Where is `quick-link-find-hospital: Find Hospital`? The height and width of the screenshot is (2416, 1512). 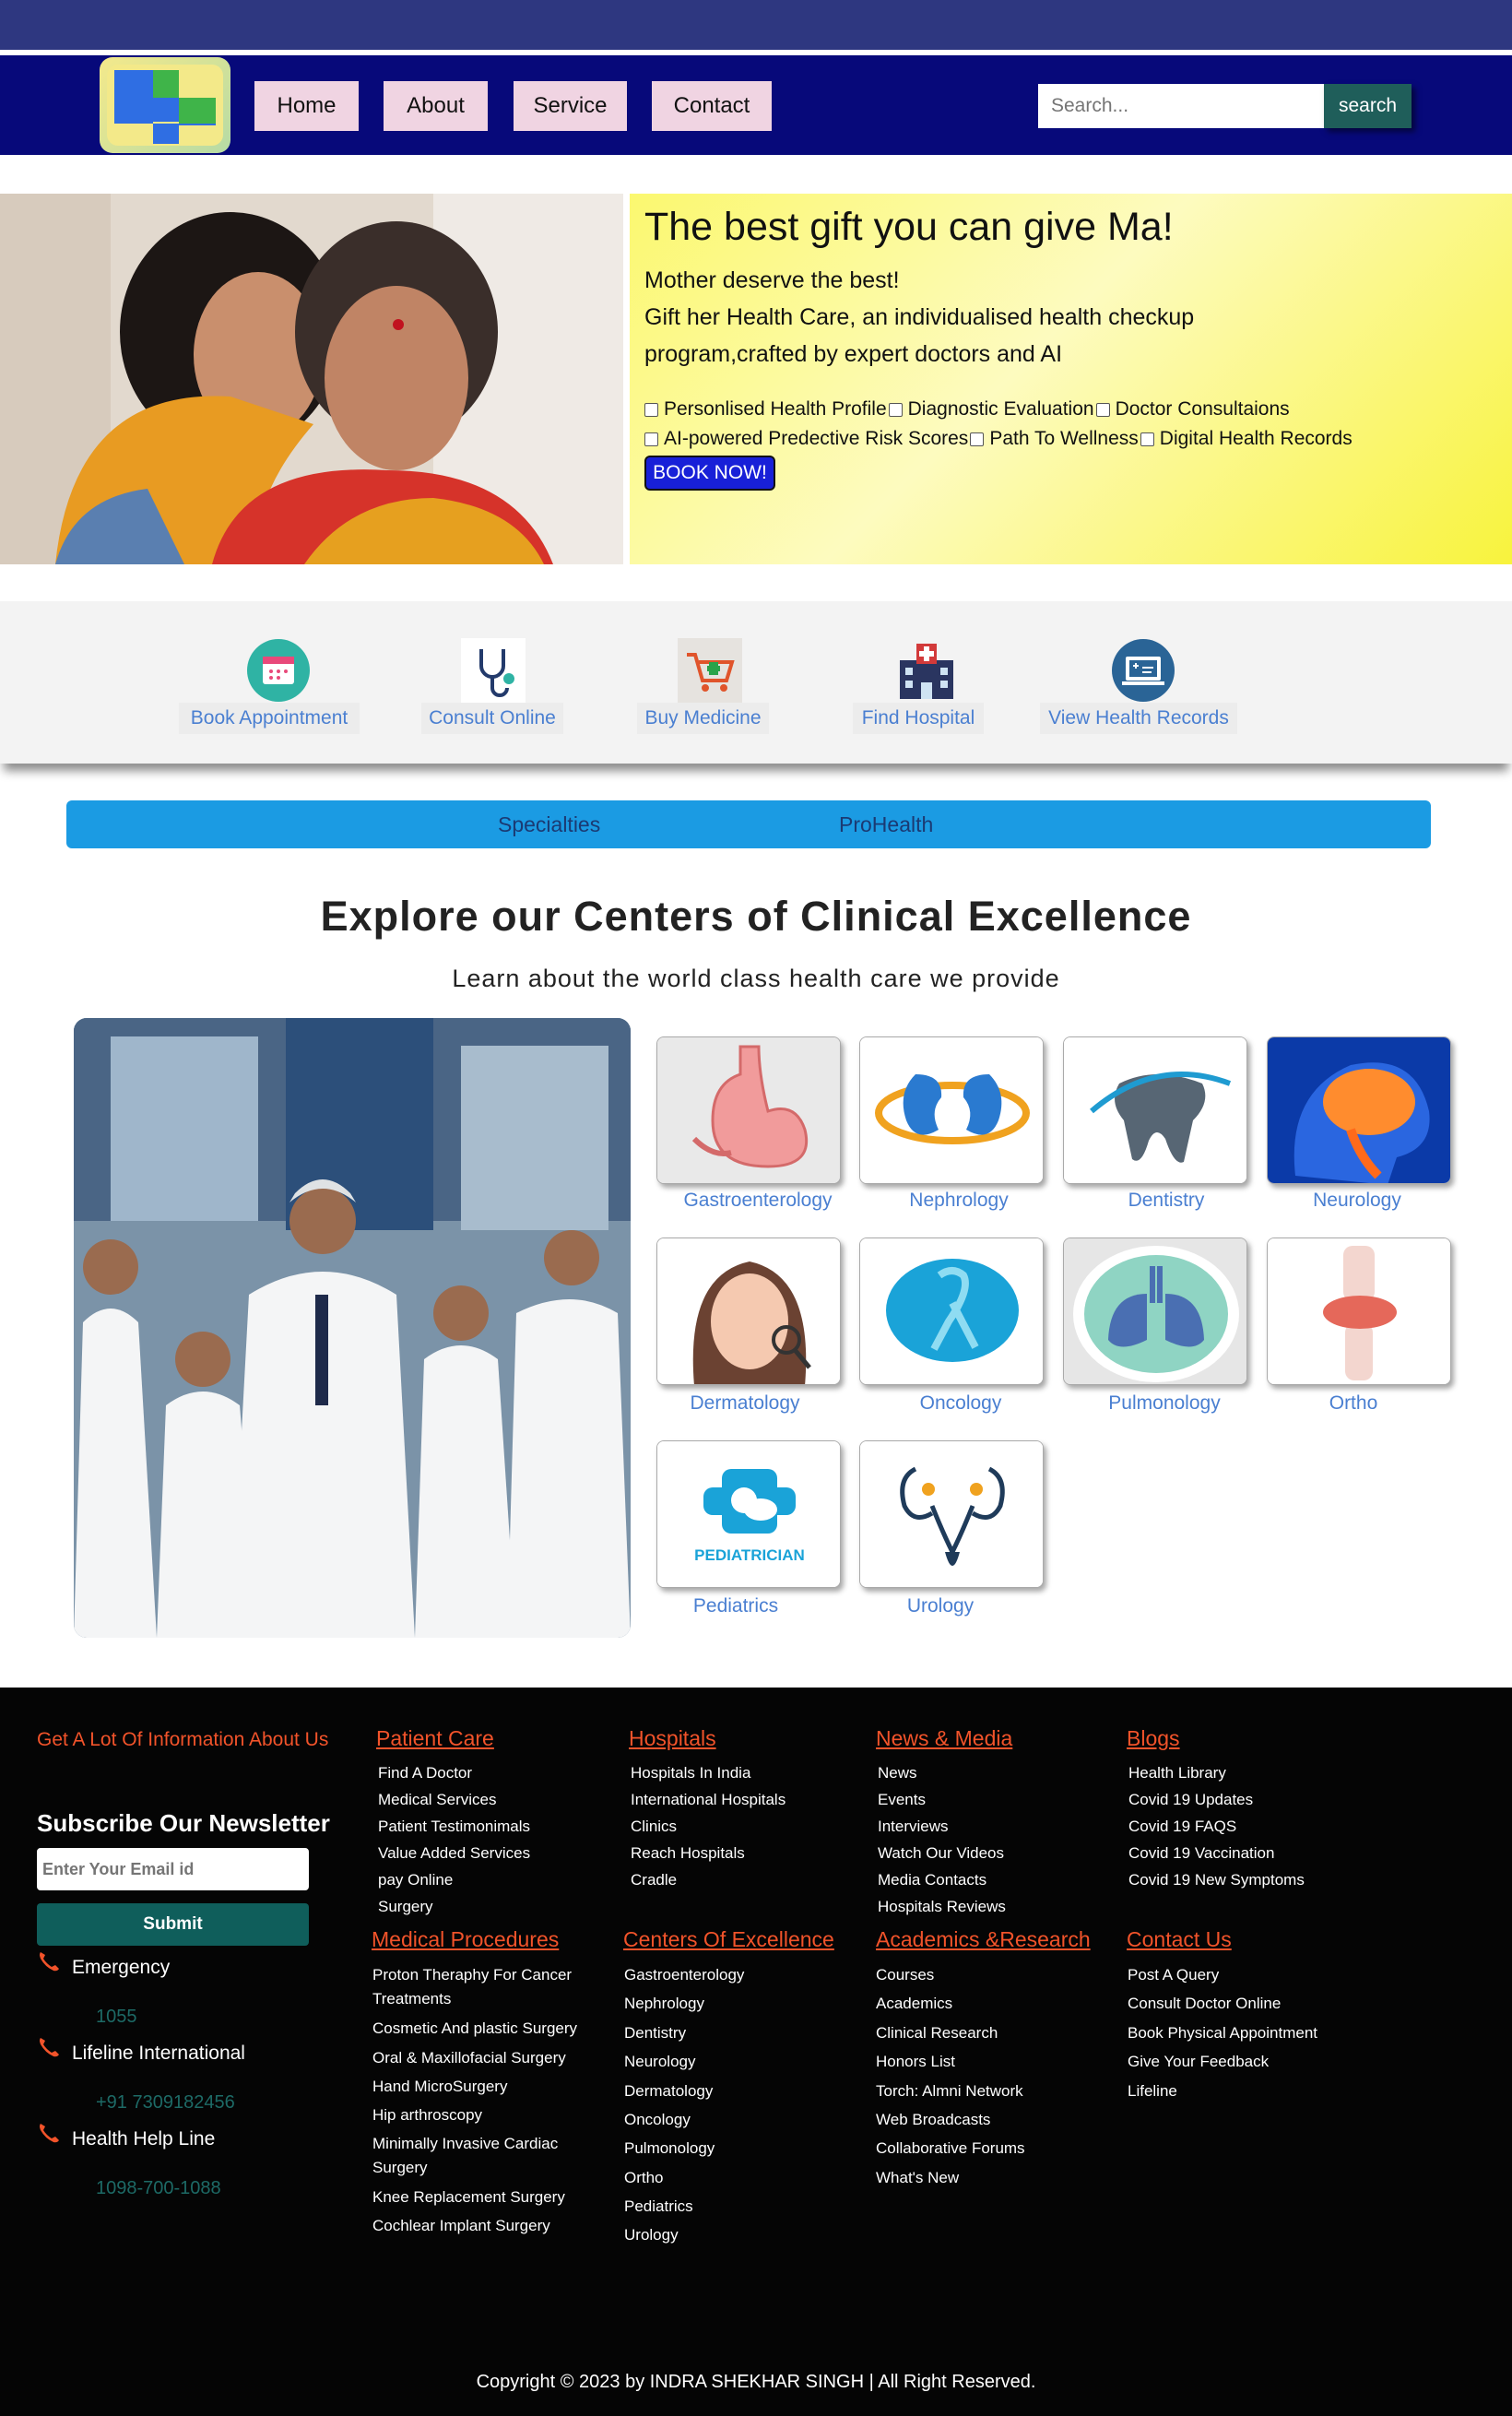 quick-link-find-hospital: Find Hospital is located at coordinates (919, 719).